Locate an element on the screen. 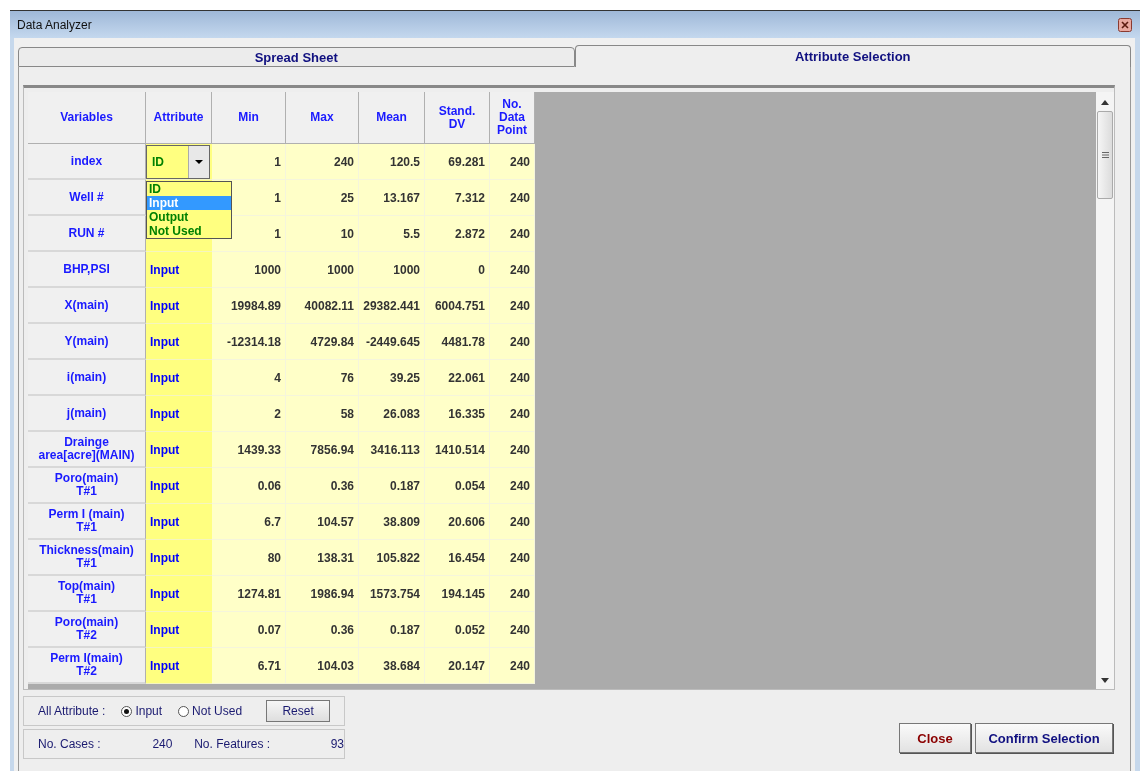 The width and height of the screenshot is (1143, 771). table-cell: 10 is located at coordinates (322, 234).